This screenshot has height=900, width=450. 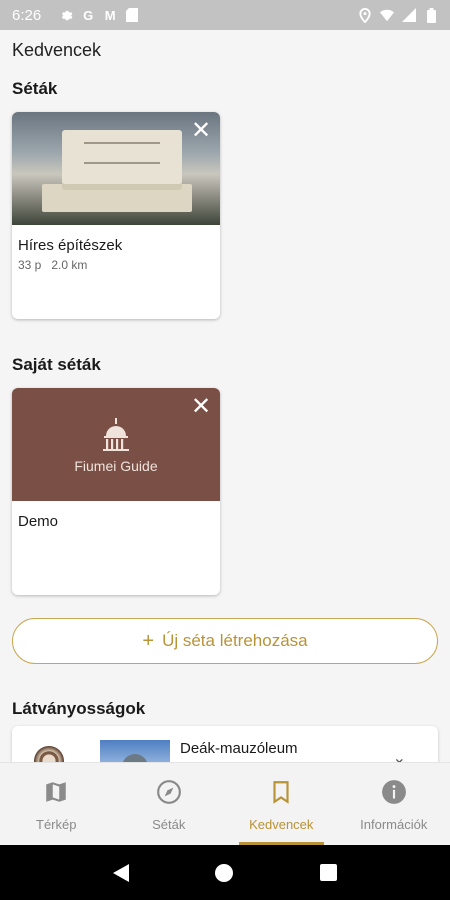 What do you see at coordinates (281, 824) in the screenshot?
I see `nav-label-favorites: Kedvencek` at bounding box center [281, 824].